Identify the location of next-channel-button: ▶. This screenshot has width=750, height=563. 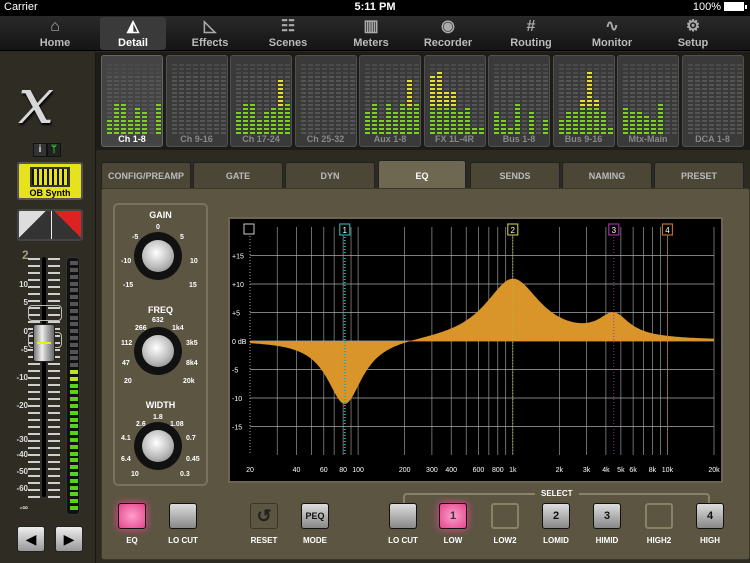
(69, 539).